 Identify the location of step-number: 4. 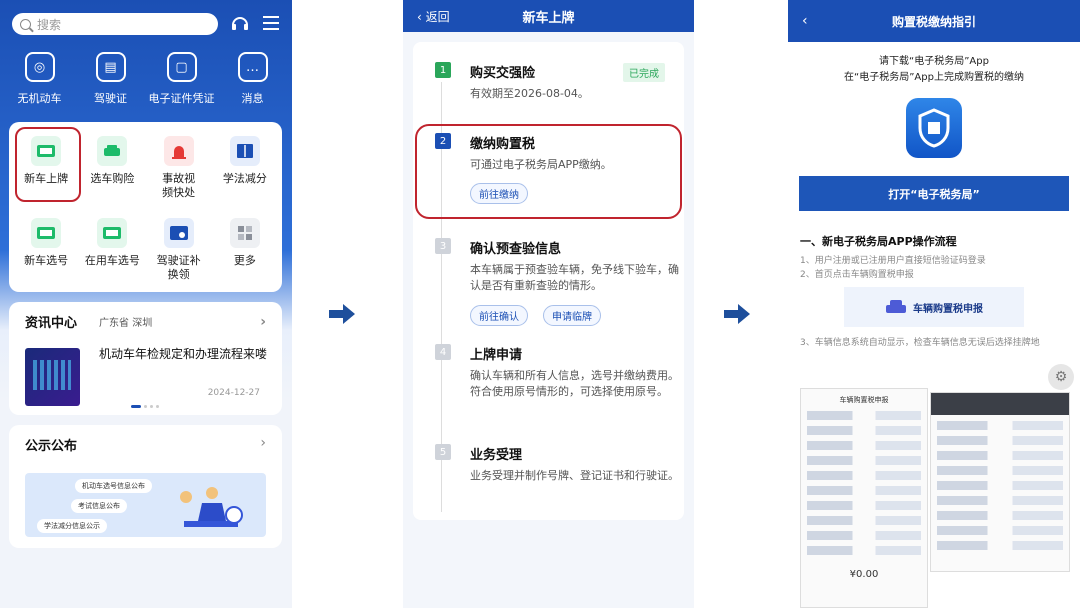
(443, 352).